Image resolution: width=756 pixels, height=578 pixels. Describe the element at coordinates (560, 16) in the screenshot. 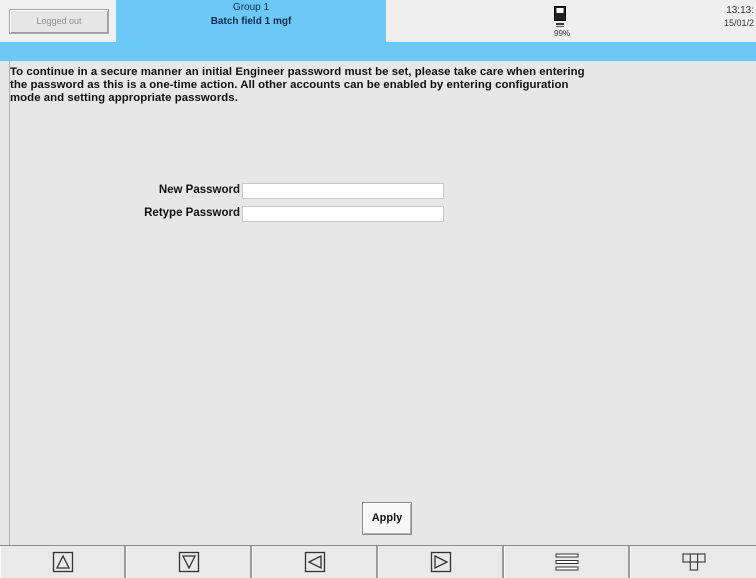

I see `storage-icon` at that location.